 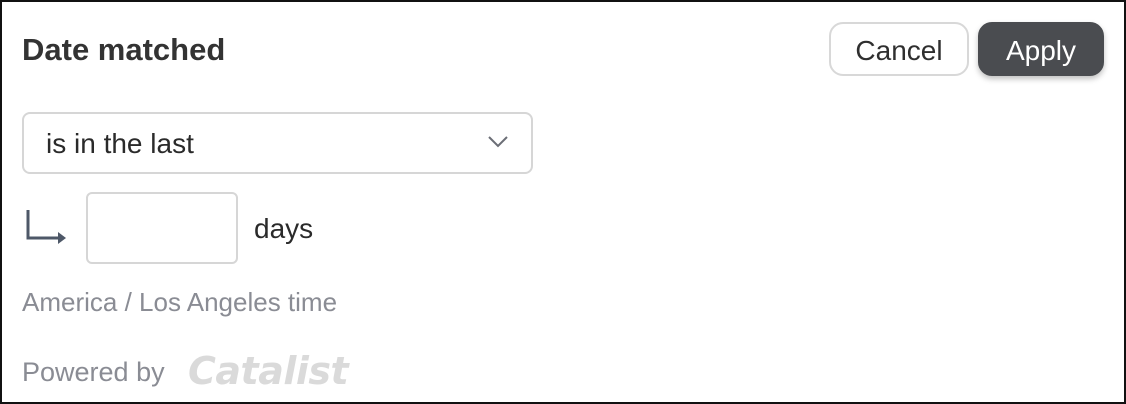 I want to click on days-input, so click(x=162, y=228).